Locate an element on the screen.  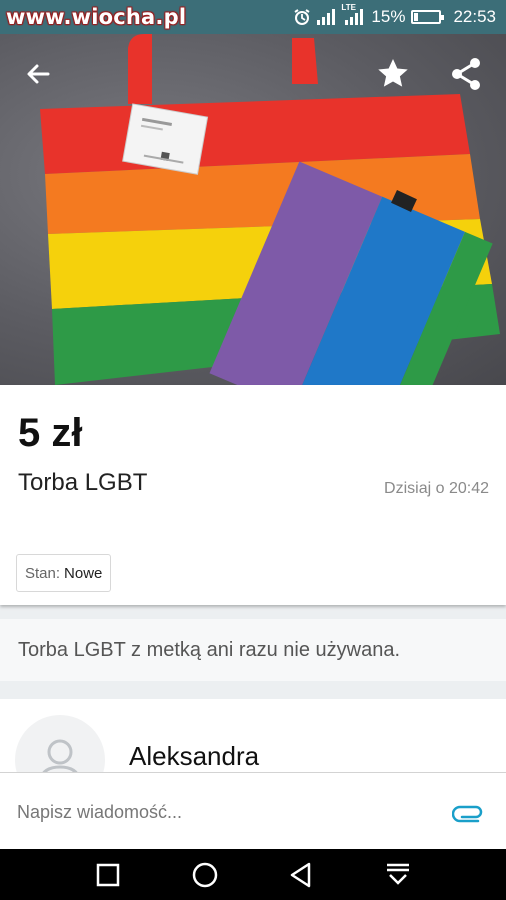
home-icon is located at coordinates (204, 874).